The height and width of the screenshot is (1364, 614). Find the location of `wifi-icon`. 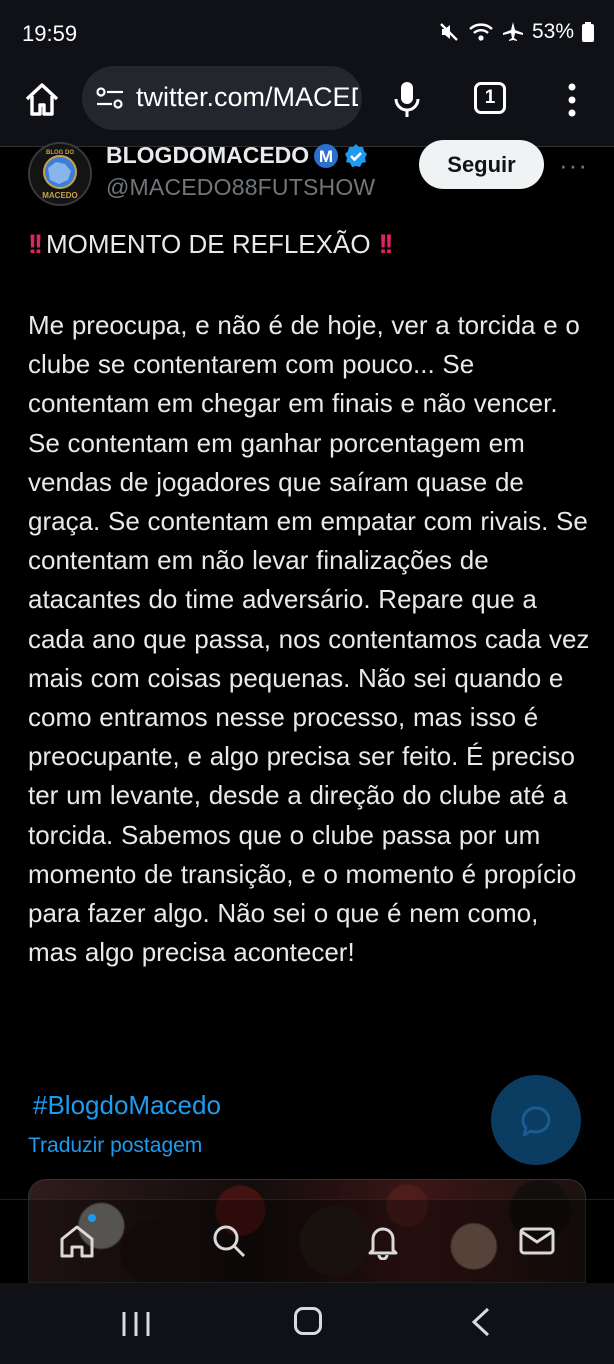

wifi-icon is located at coordinates (481, 32).